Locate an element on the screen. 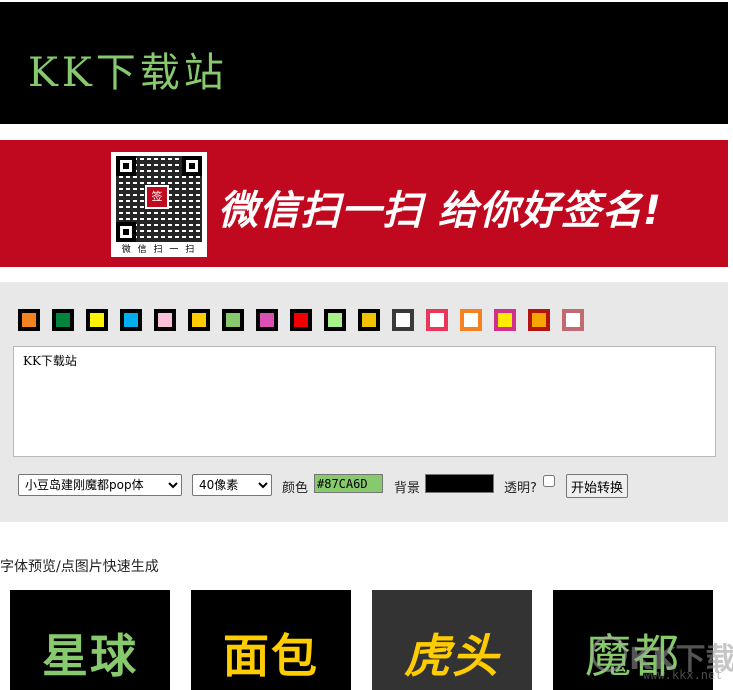 The width and height of the screenshot is (733, 690). font-thumb-1: 星球 is located at coordinates (90, 640).